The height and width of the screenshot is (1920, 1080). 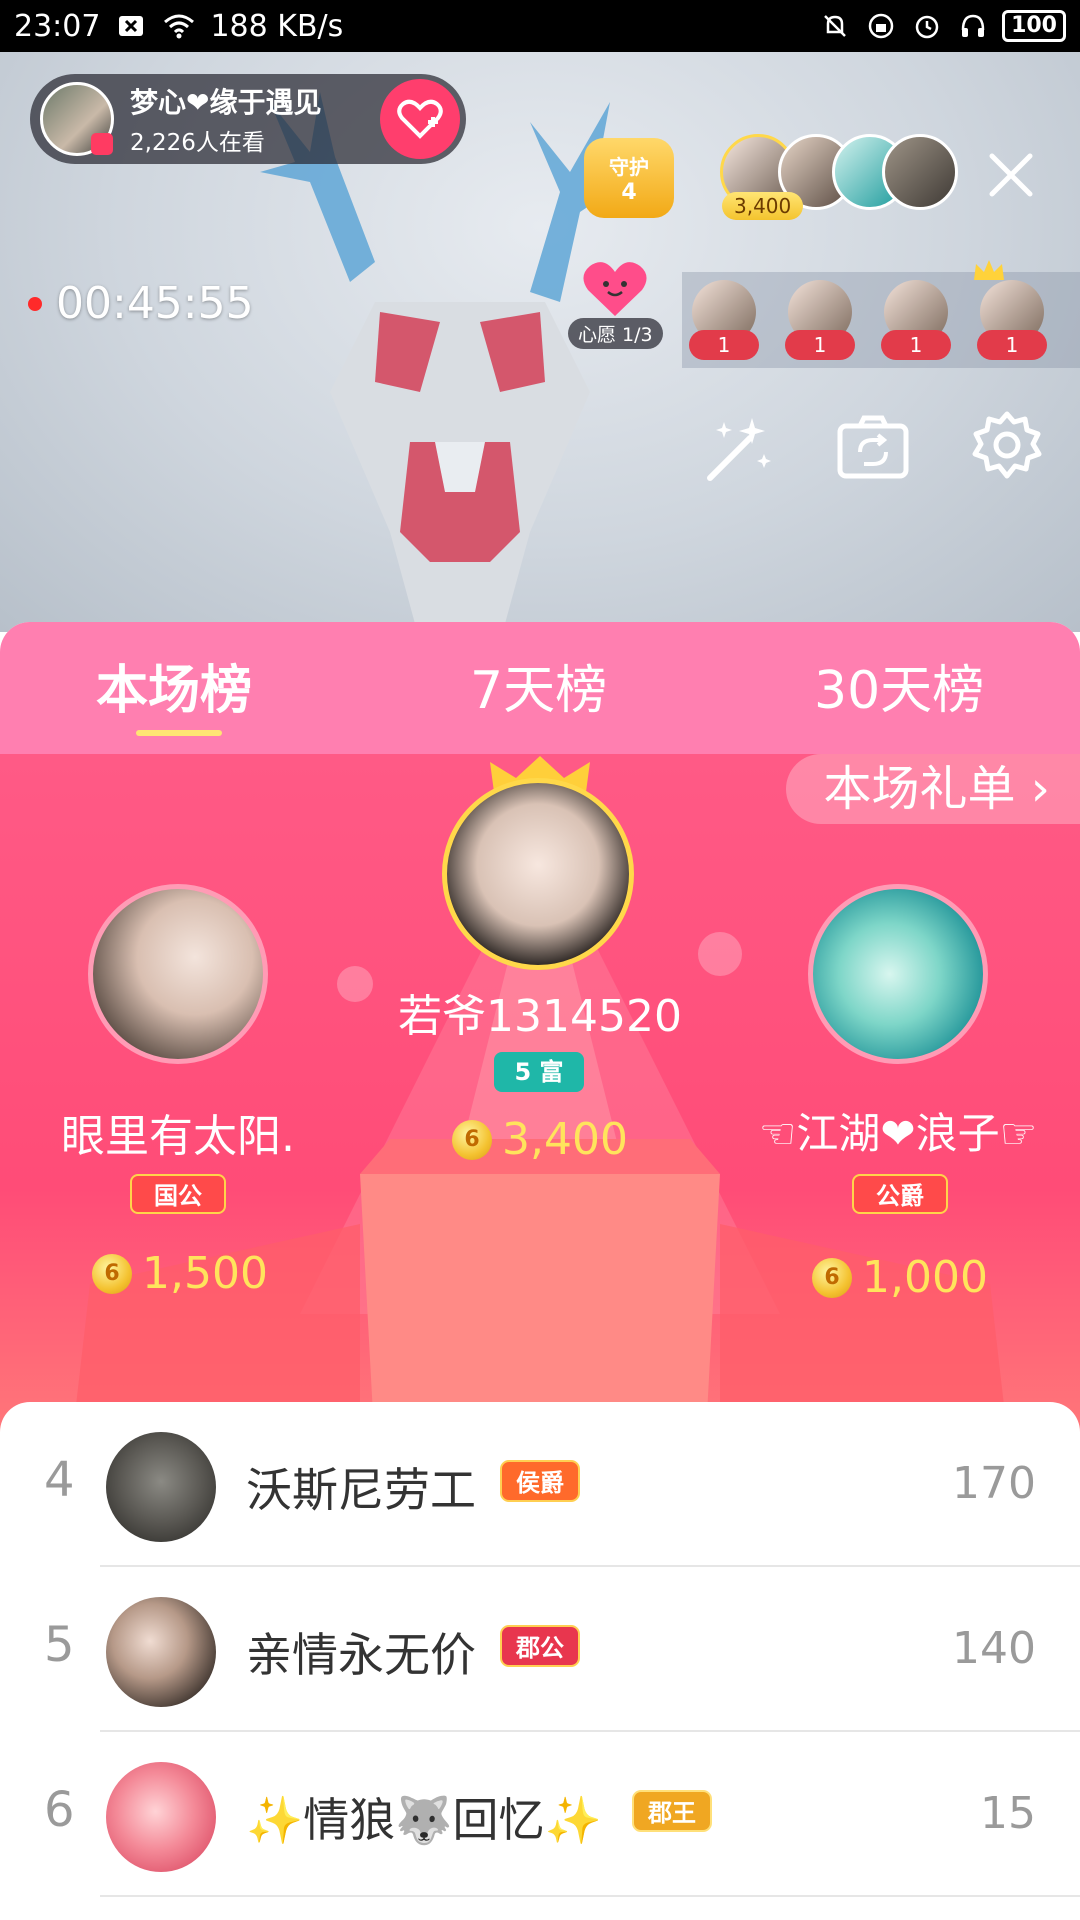 I want to click on podium-3-avatar, so click(x=898, y=974).